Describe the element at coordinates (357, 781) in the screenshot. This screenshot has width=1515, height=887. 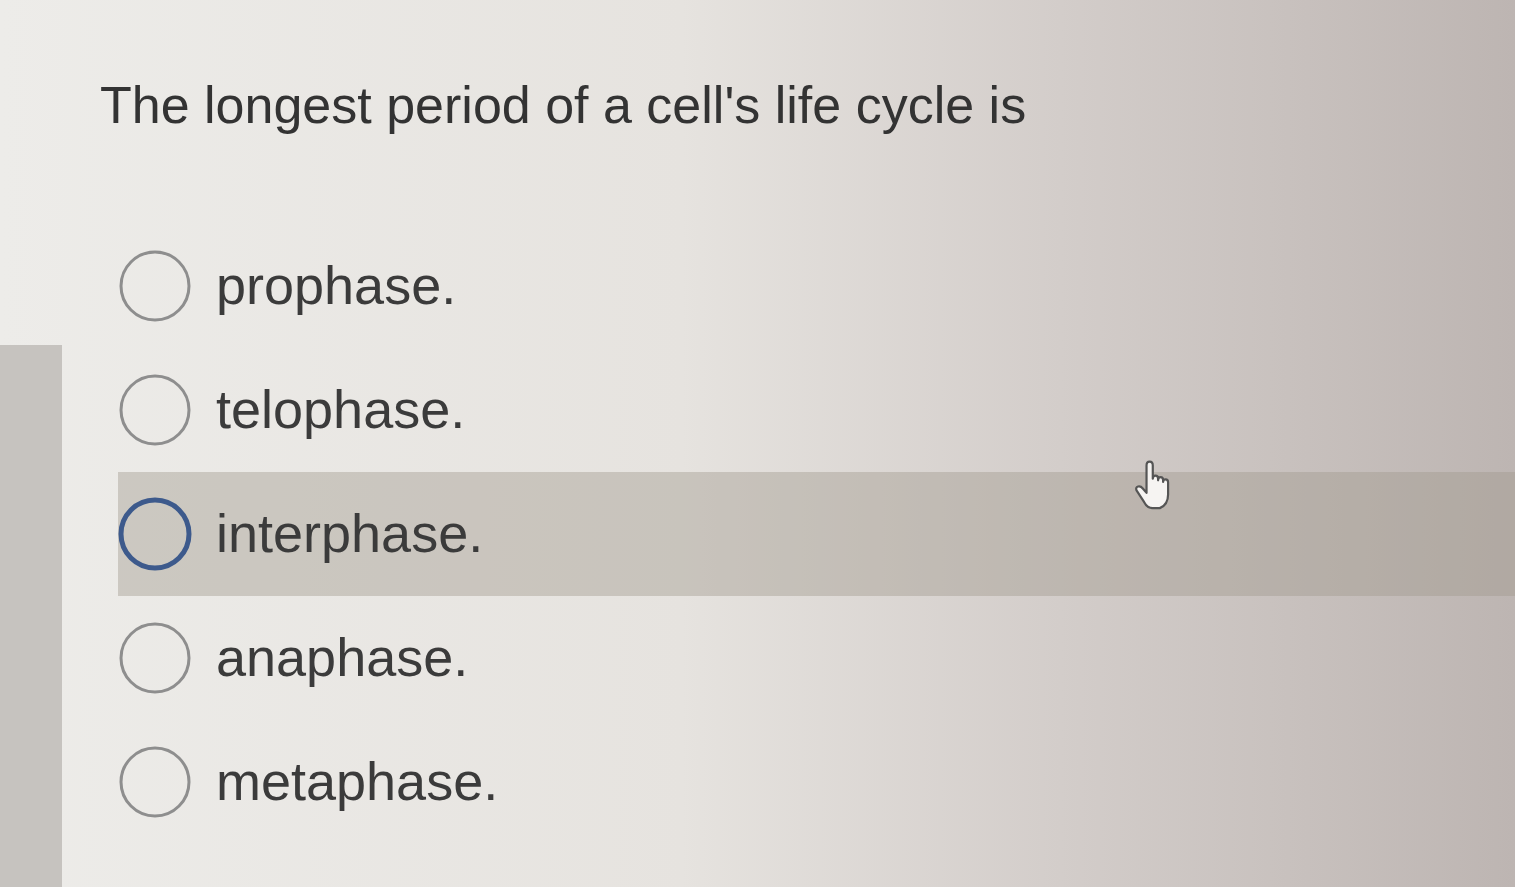
I see `option-label: metaphase.` at that location.